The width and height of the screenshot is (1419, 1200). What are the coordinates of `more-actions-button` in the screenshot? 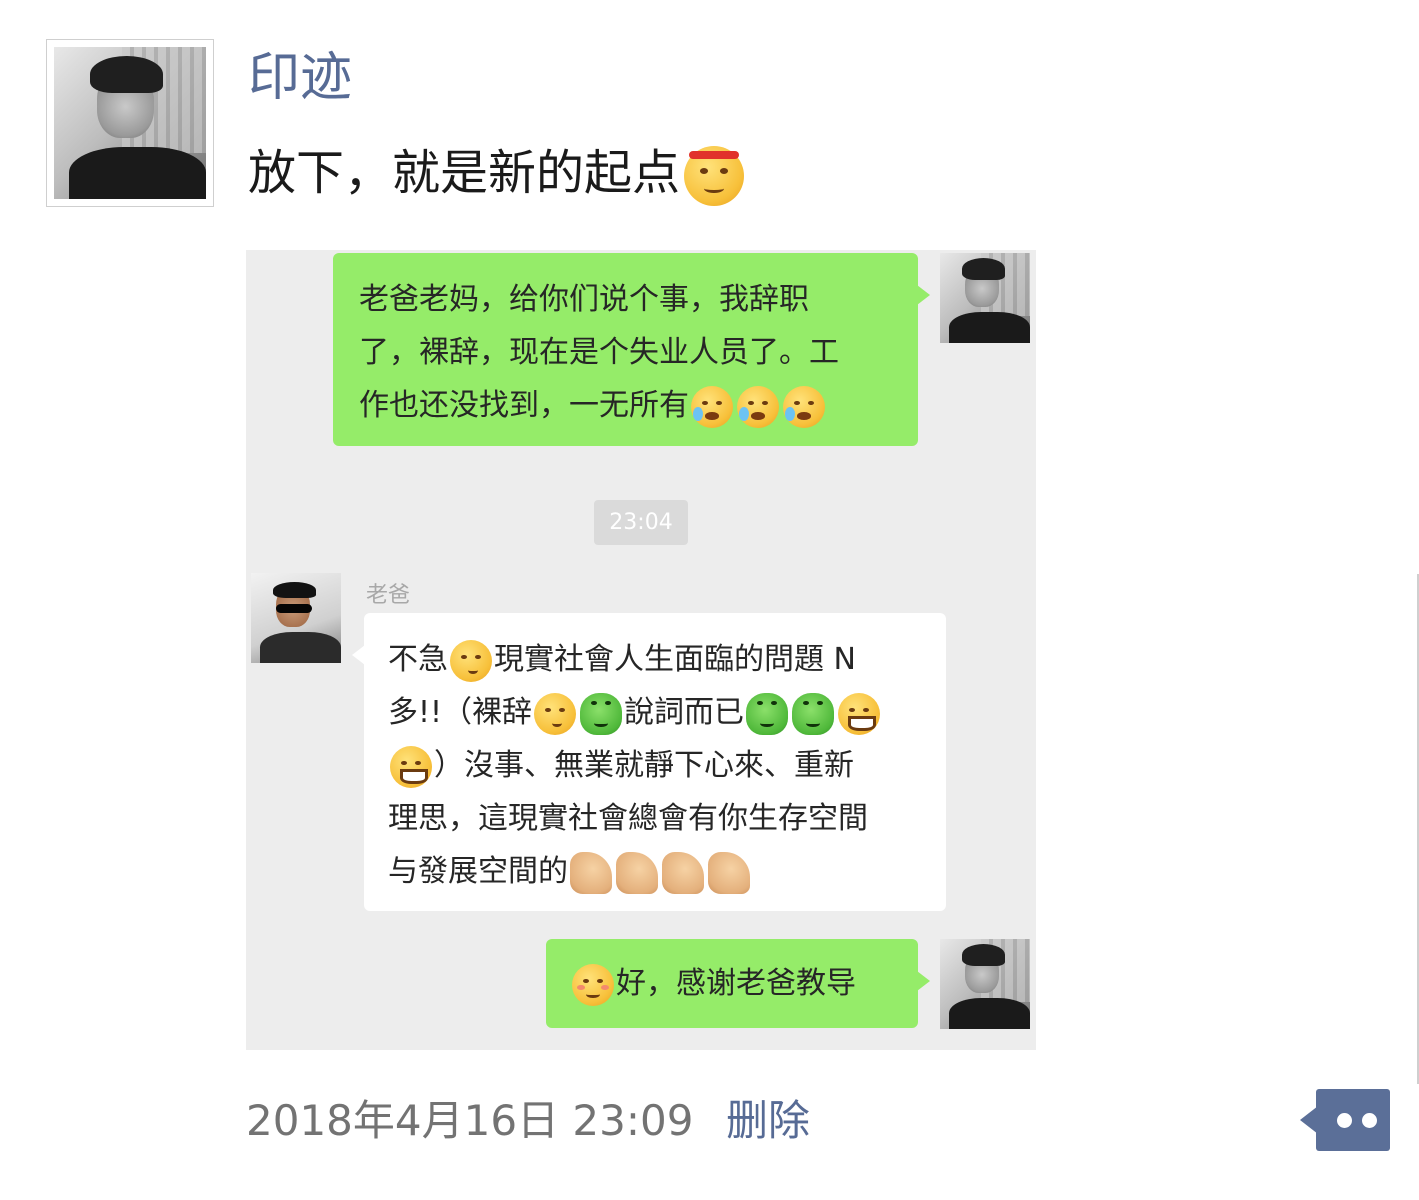 It's located at (1345, 1120).